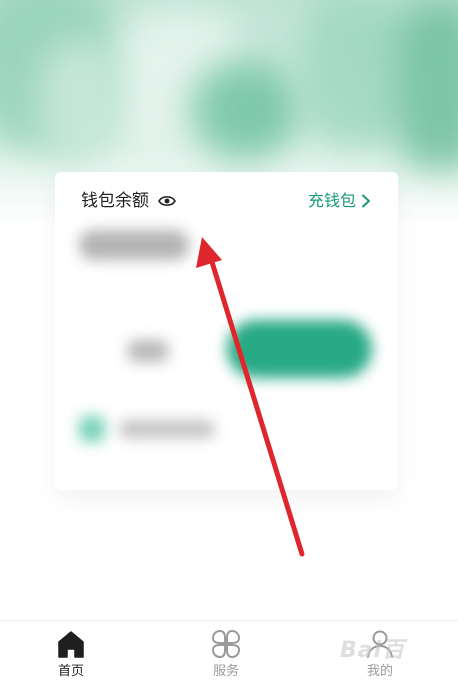  I want to click on wallet-balance-title: 钱包余额, so click(115, 201).